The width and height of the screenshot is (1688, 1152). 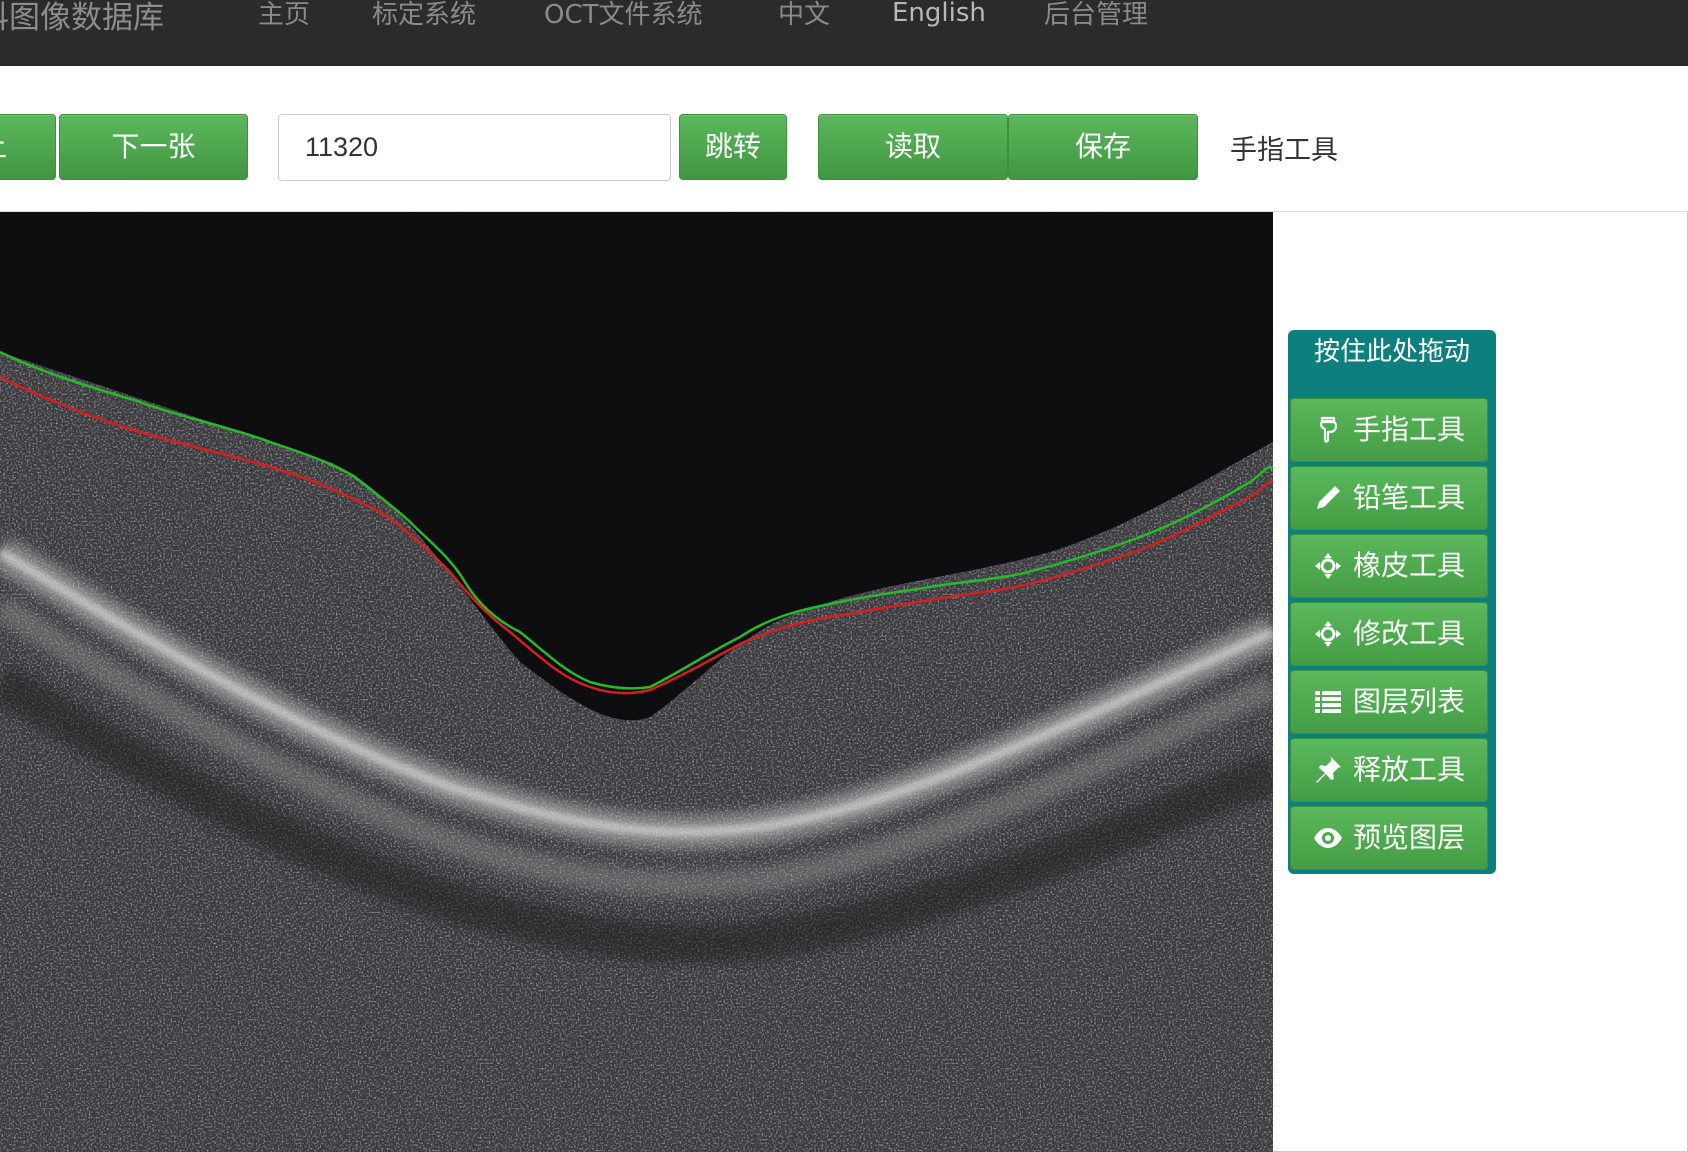 I want to click on eraser-tool-button: 橡皮工具, so click(x=1389, y=566).